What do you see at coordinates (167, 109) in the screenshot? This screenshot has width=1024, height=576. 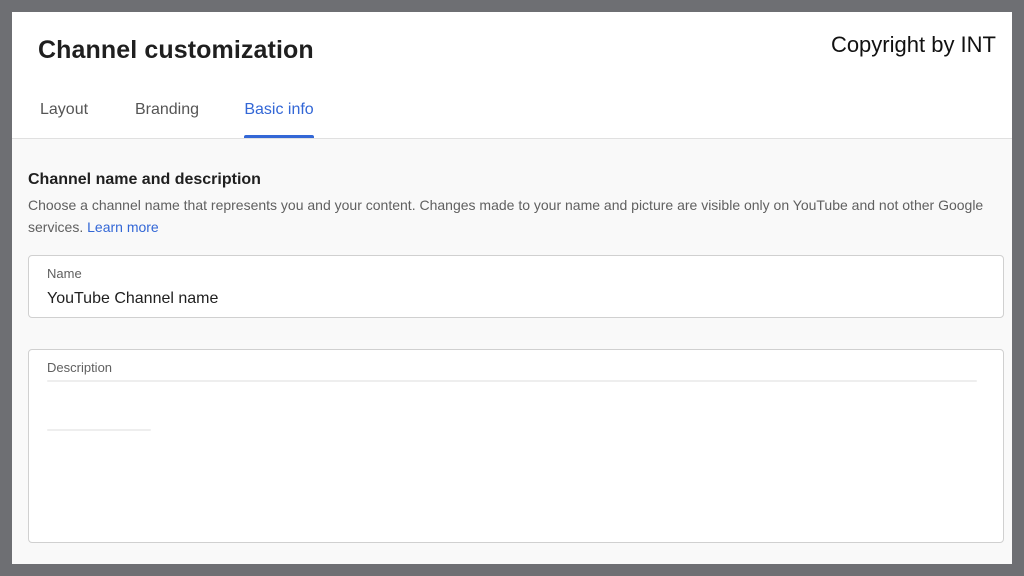 I see `tab-branding-label: Branding` at bounding box center [167, 109].